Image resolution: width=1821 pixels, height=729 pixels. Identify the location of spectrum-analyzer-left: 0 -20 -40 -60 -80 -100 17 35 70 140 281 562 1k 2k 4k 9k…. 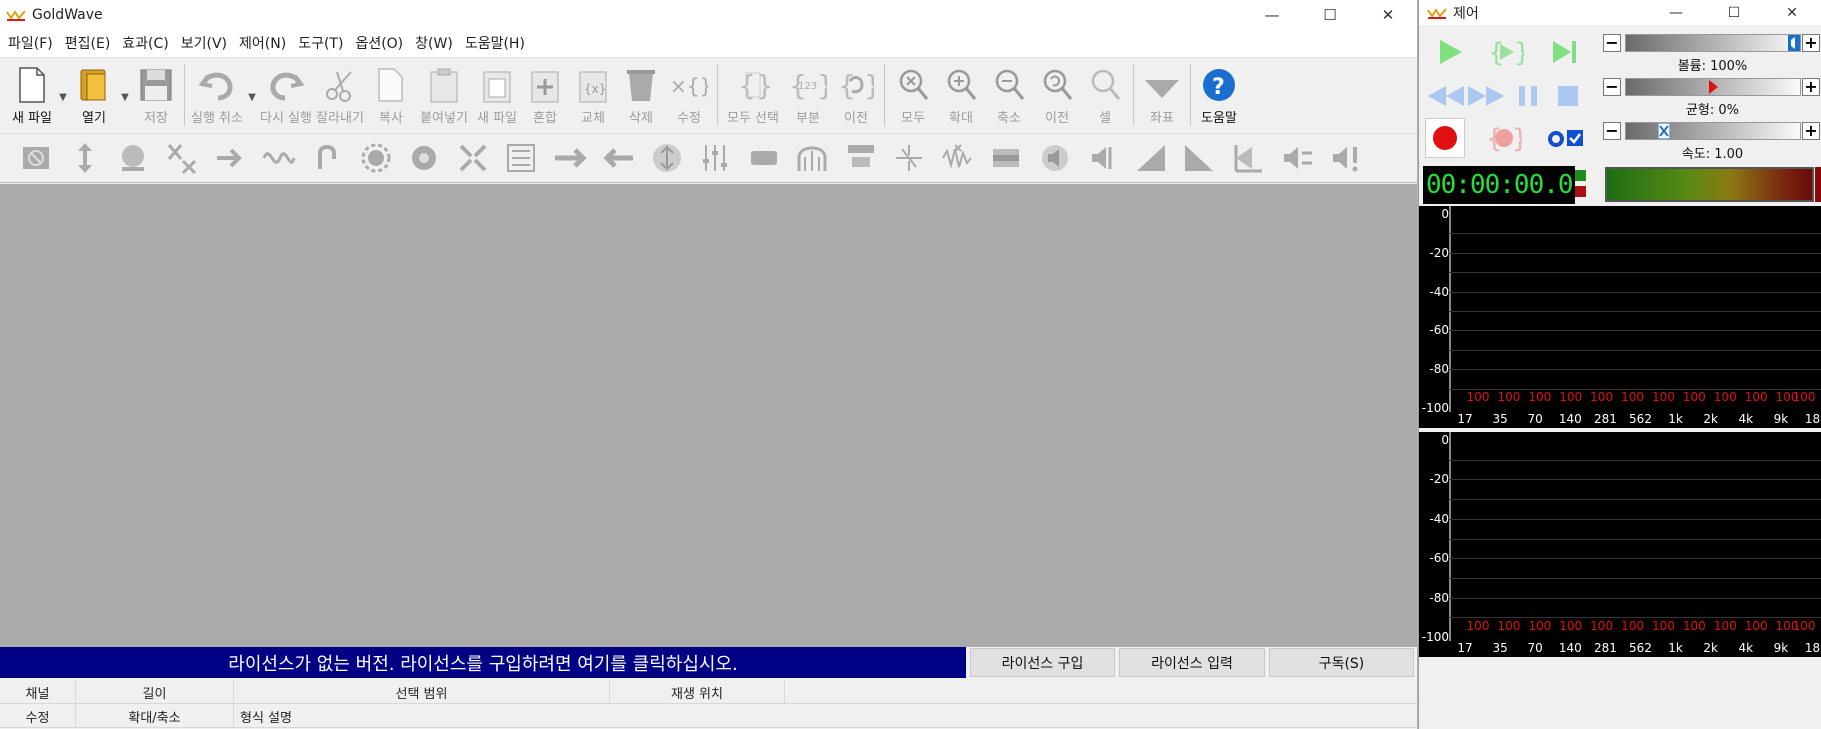
(1620, 317).